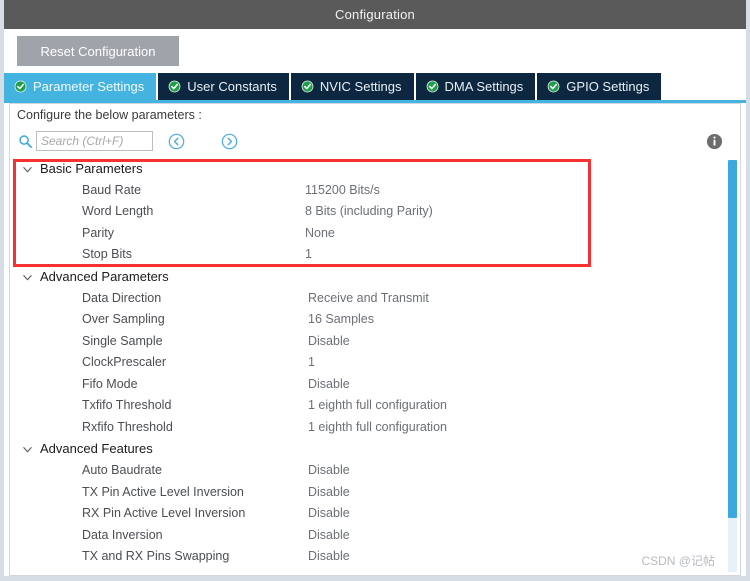 The height and width of the screenshot is (581, 750). What do you see at coordinates (375, 168) in the screenshot?
I see `group-header-basic-parameters: Basic Parameters` at bounding box center [375, 168].